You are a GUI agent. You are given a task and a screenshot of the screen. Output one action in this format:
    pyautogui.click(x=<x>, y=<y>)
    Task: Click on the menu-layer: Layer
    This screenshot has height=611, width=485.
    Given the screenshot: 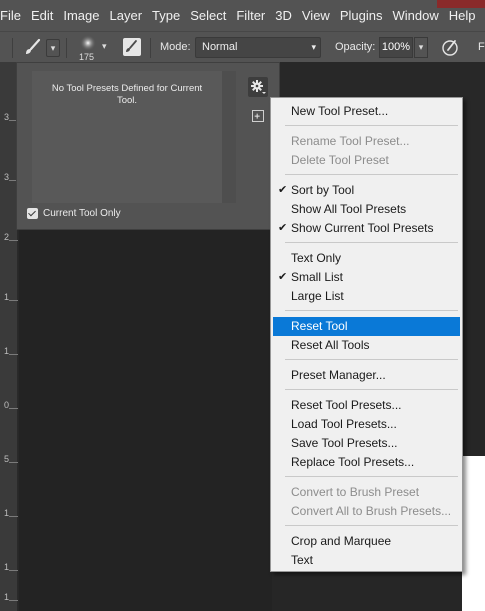 What is the action you would take?
    pyautogui.click(x=126, y=15)
    